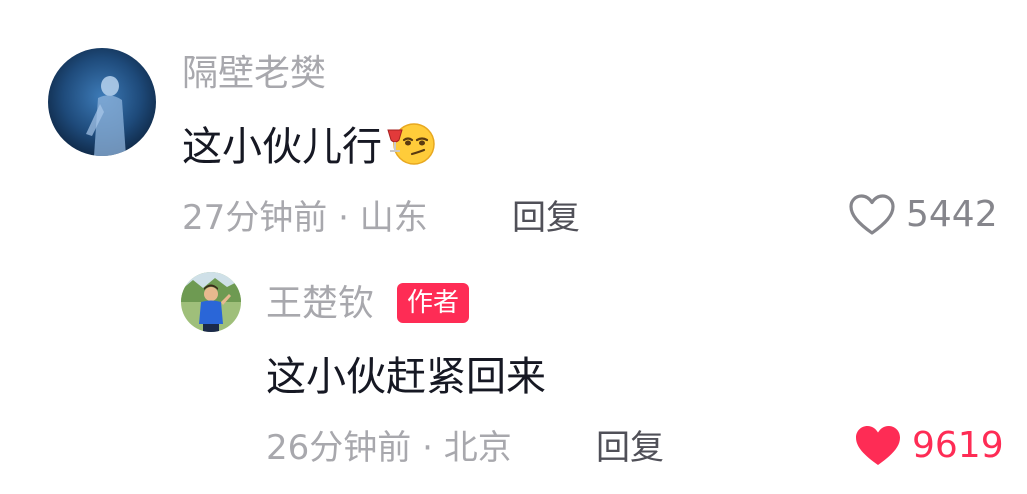 Image resolution: width=1027 pixels, height=494 pixels. What do you see at coordinates (878, 445) in the screenshot?
I see `heart-filled-icon` at bounding box center [878, 445].